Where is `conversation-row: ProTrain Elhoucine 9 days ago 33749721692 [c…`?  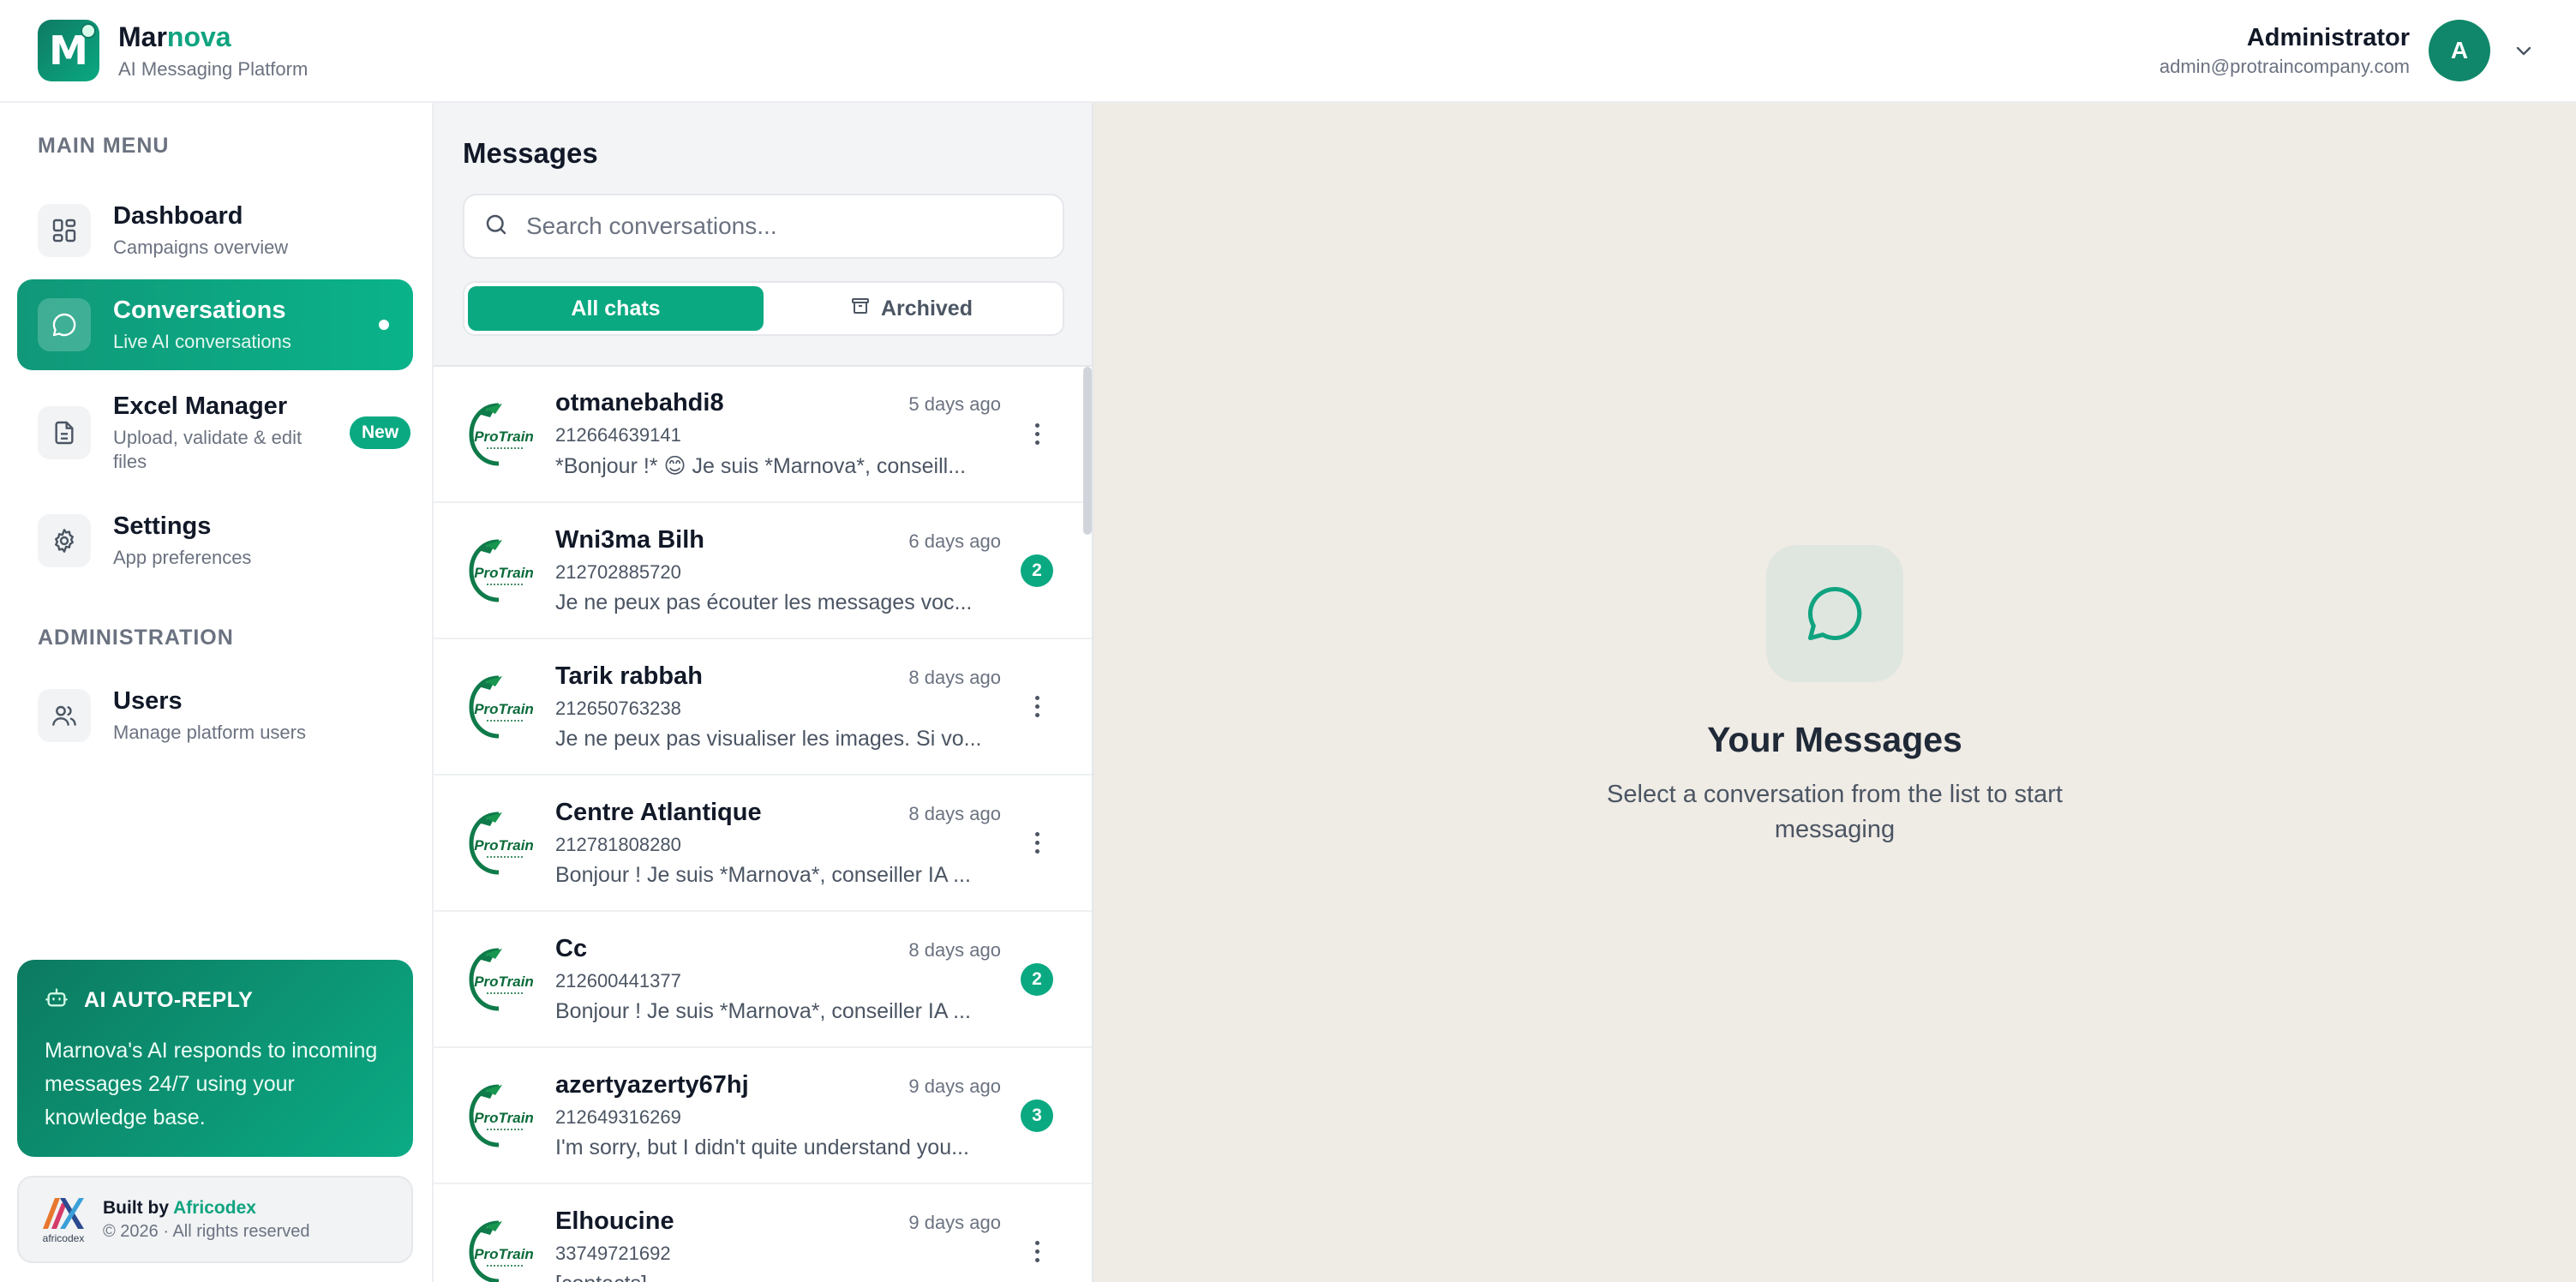
conversation-row: ProTrain Elhoucine 9 days ago 33749721692 [c… is located at coordinates (763, 1233).